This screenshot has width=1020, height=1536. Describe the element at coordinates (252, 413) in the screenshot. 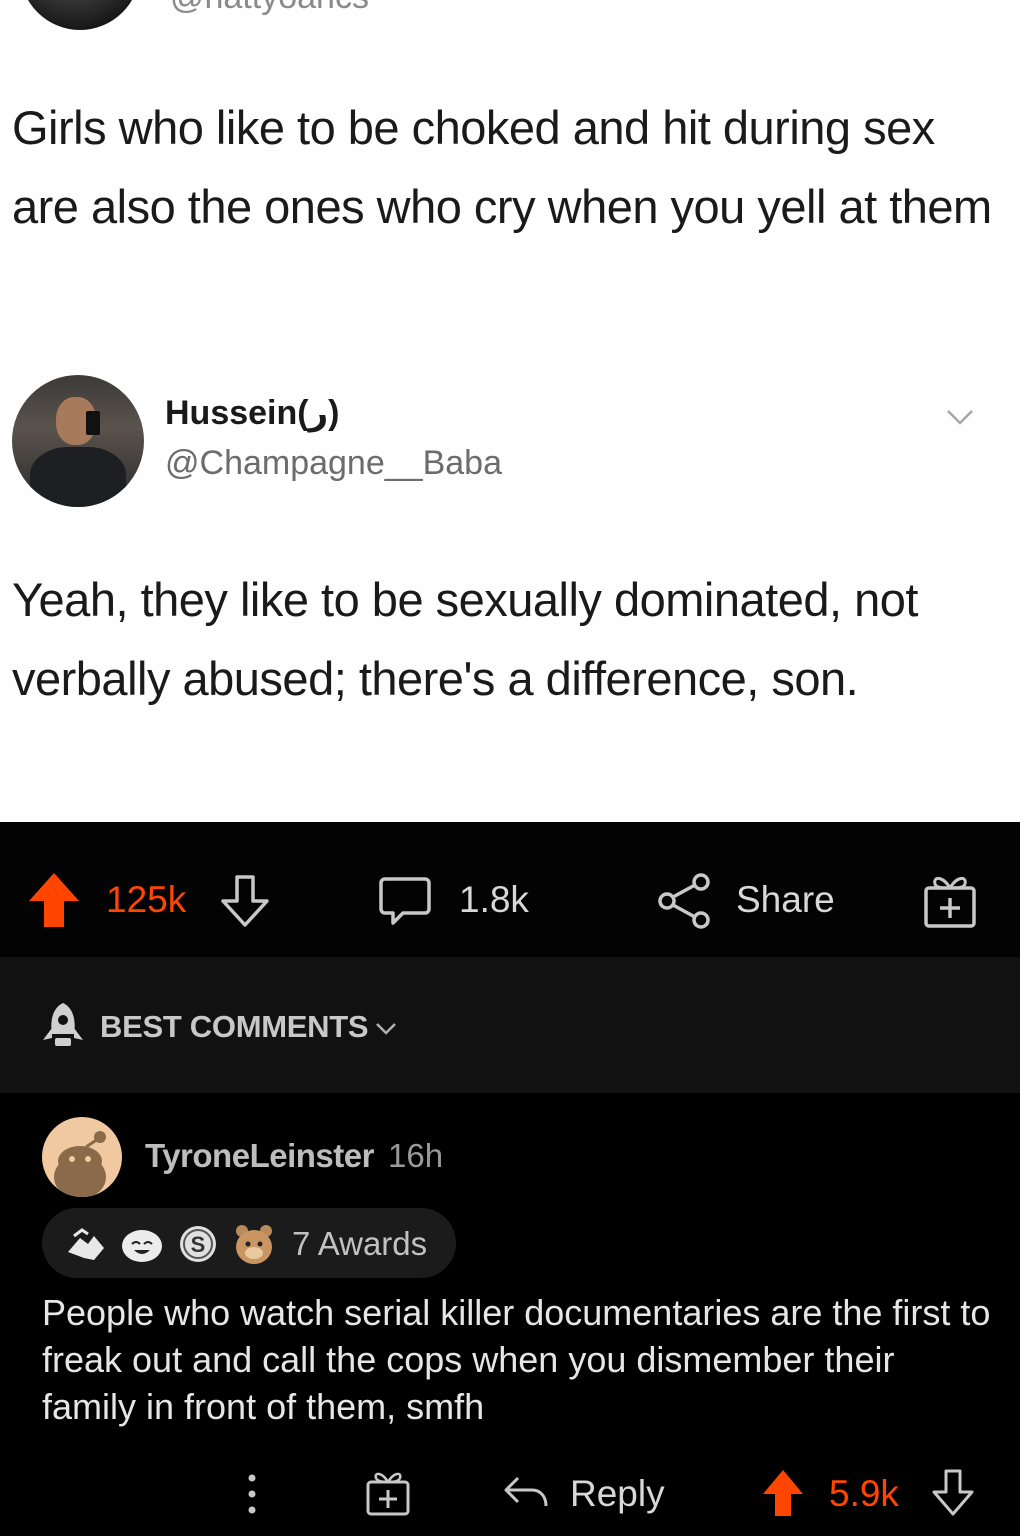

I see `reply-author-name: Hussein(ر)` at that location.